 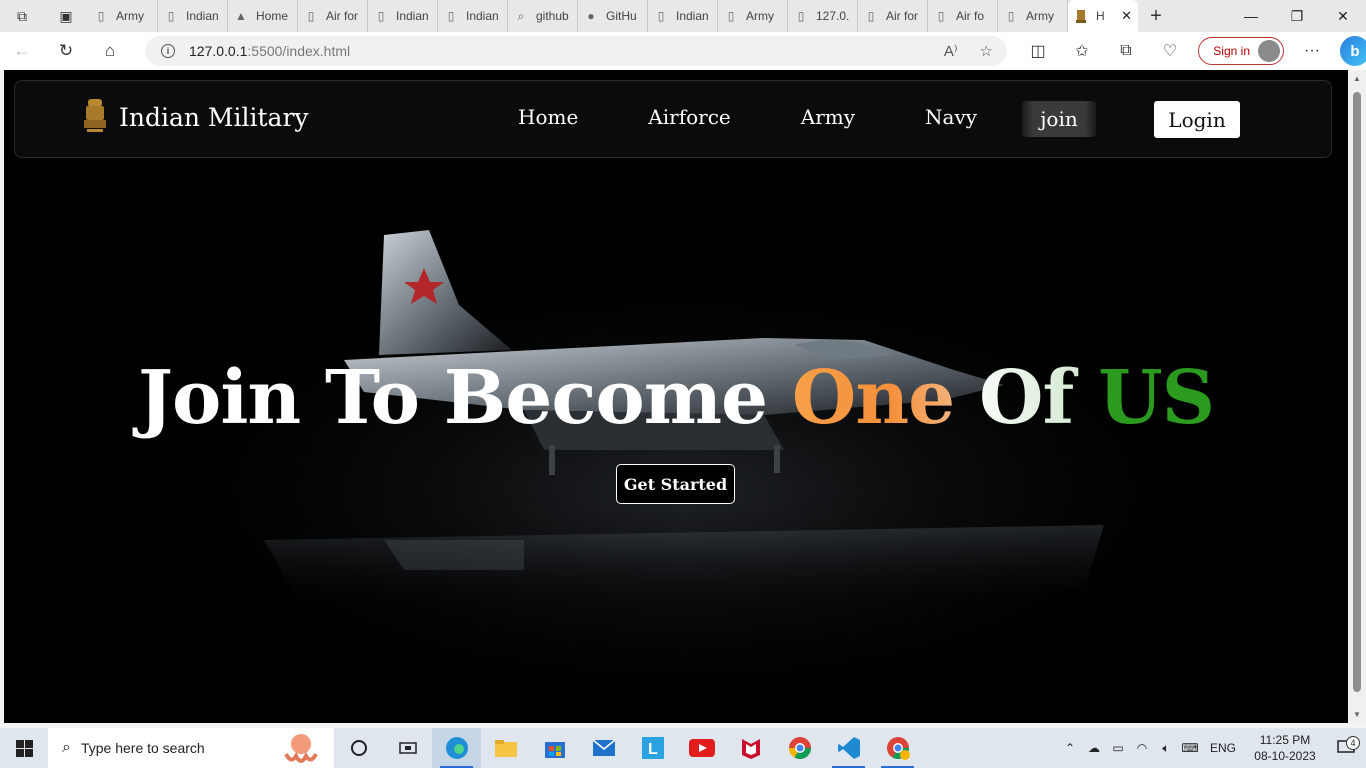 What do you see at coordinates (576, 51) in the screenshot?
I see `address-field: i 127.0.0.1:5500/index.html A⁾ ☆` at bounding box center [576, 51].